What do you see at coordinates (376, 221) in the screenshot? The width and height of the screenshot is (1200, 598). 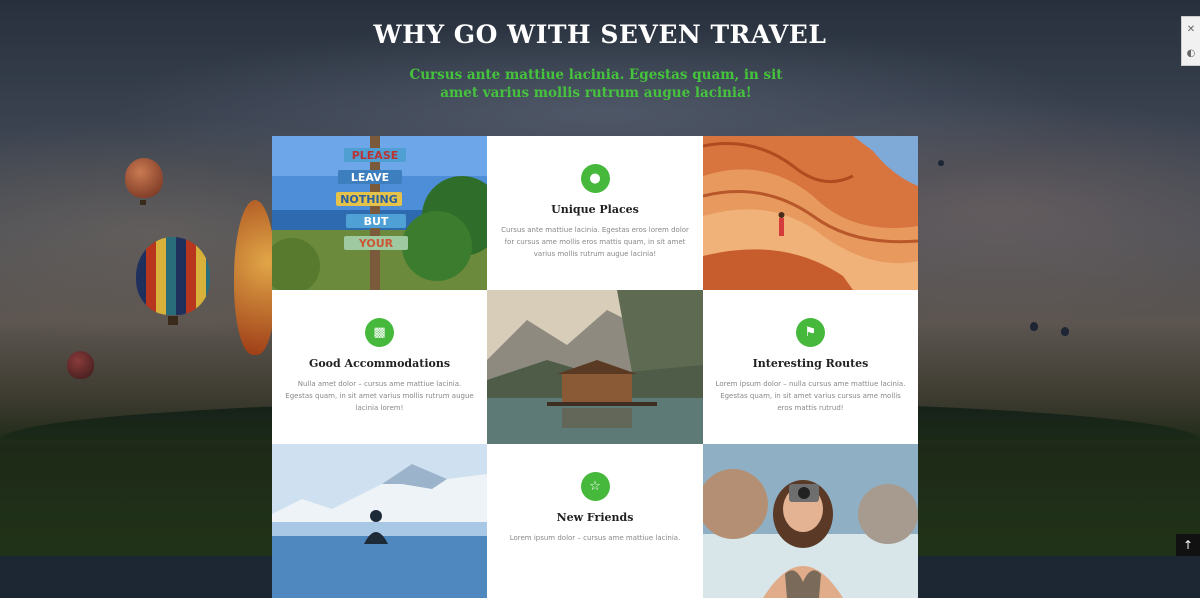 I see `sign-line: BUT` at bounding box center [376, 221].